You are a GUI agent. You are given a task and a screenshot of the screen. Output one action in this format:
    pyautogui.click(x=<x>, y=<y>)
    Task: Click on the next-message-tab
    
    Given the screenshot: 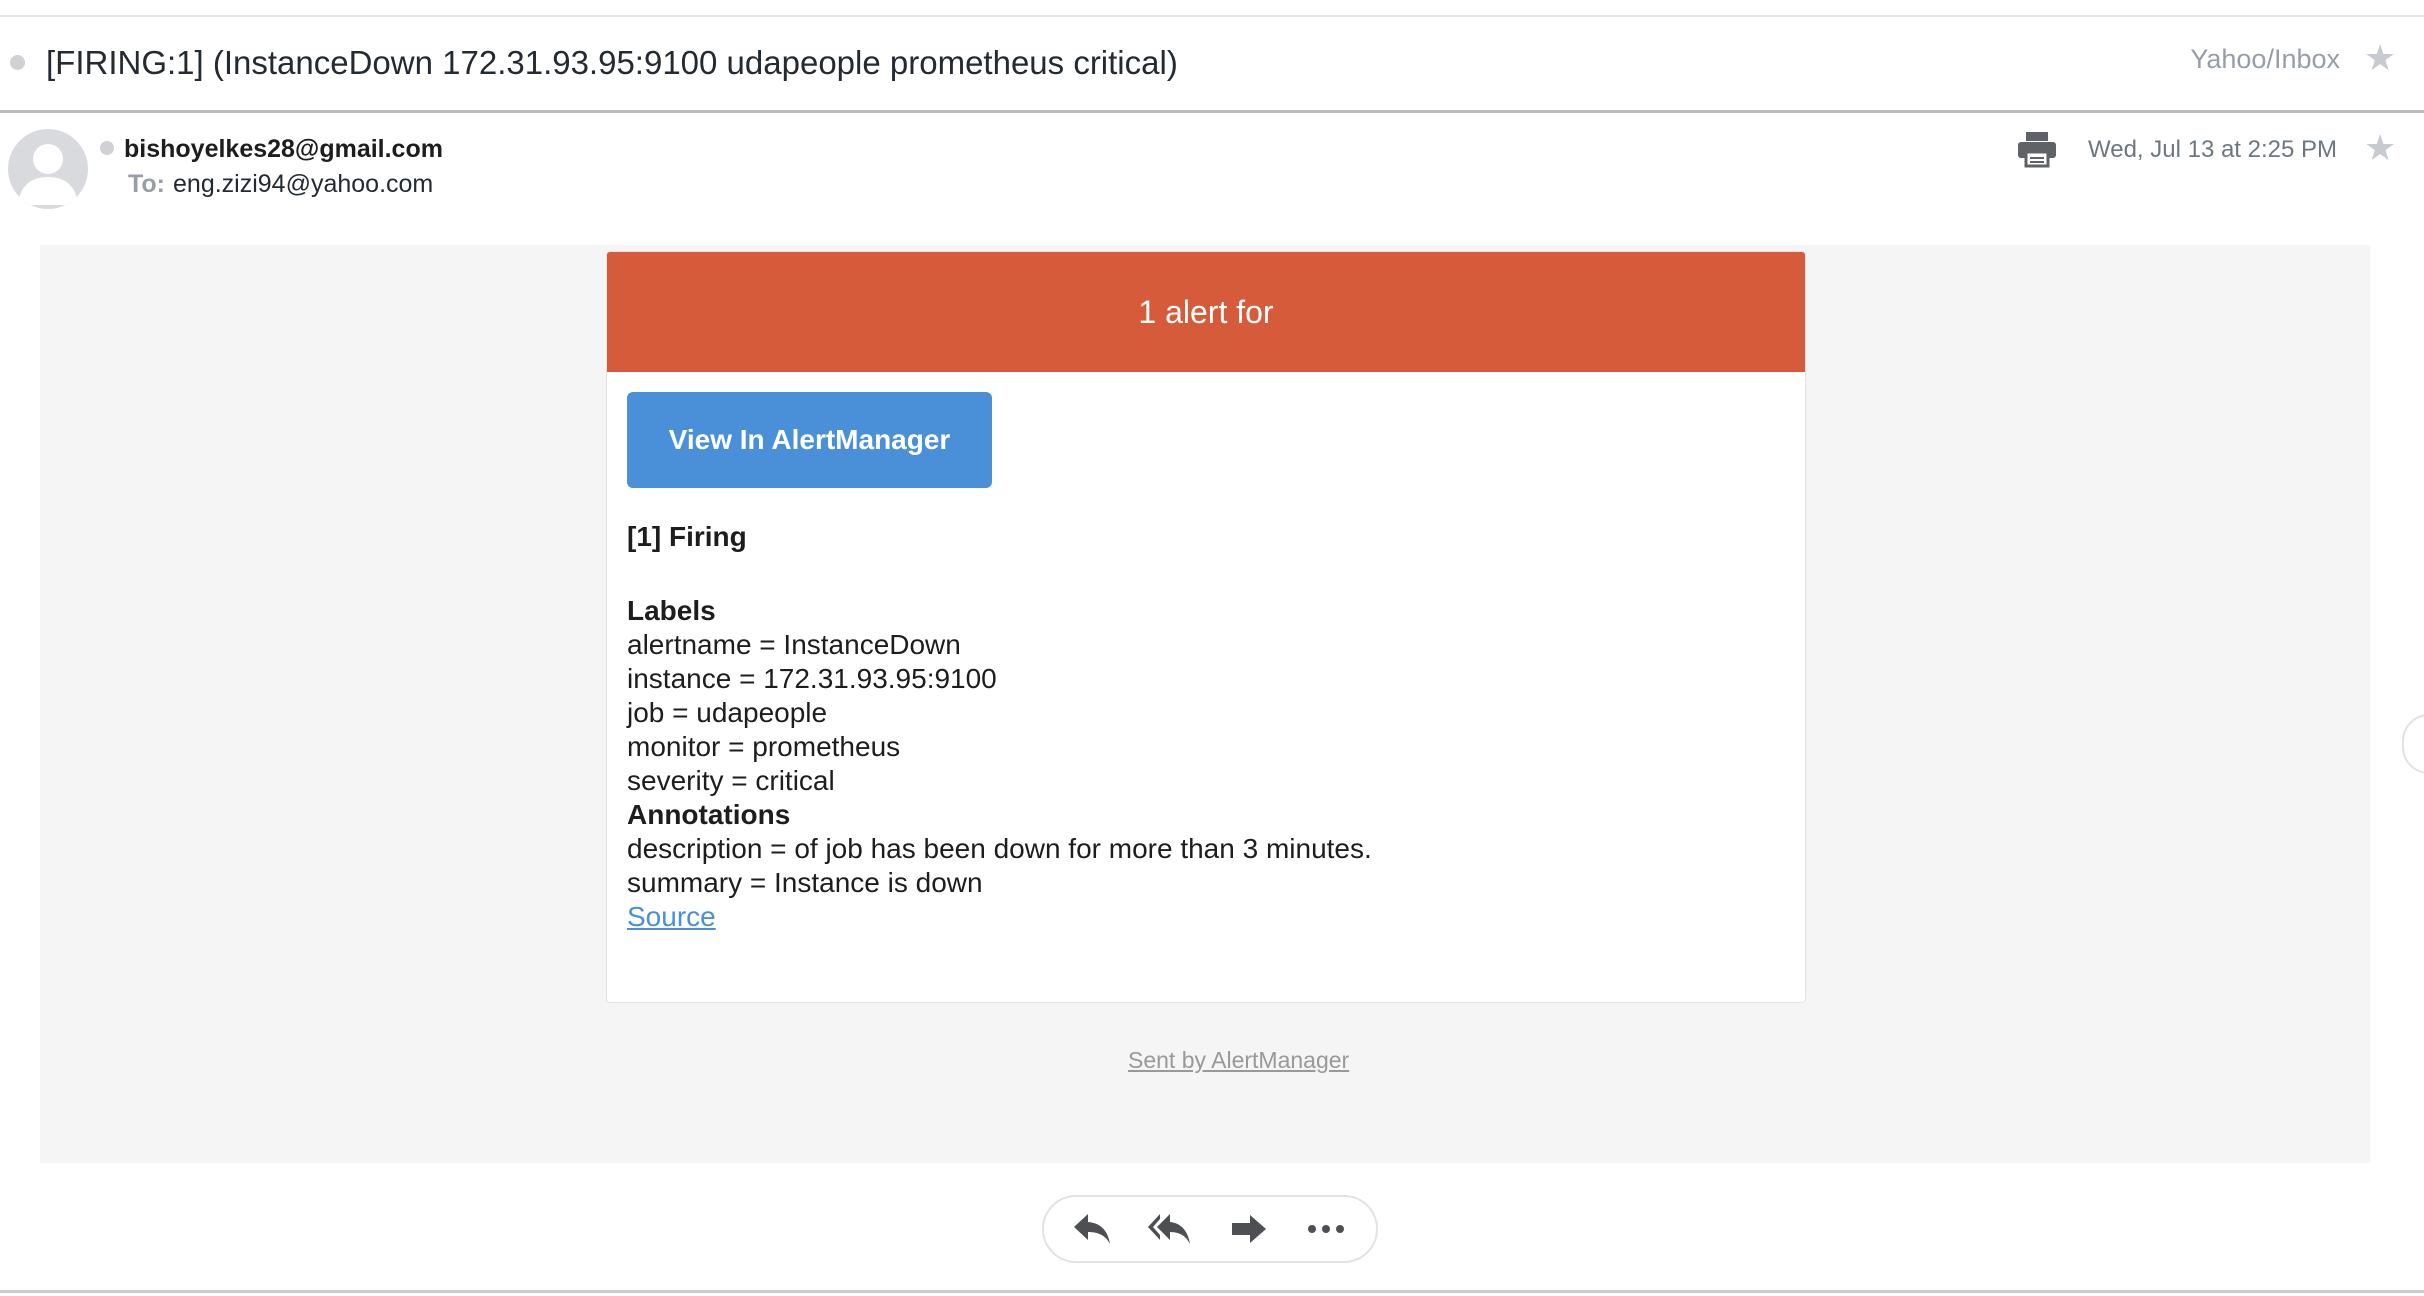 What is the action you would take?
    pyautogui.click(x=2413, y=744)
    